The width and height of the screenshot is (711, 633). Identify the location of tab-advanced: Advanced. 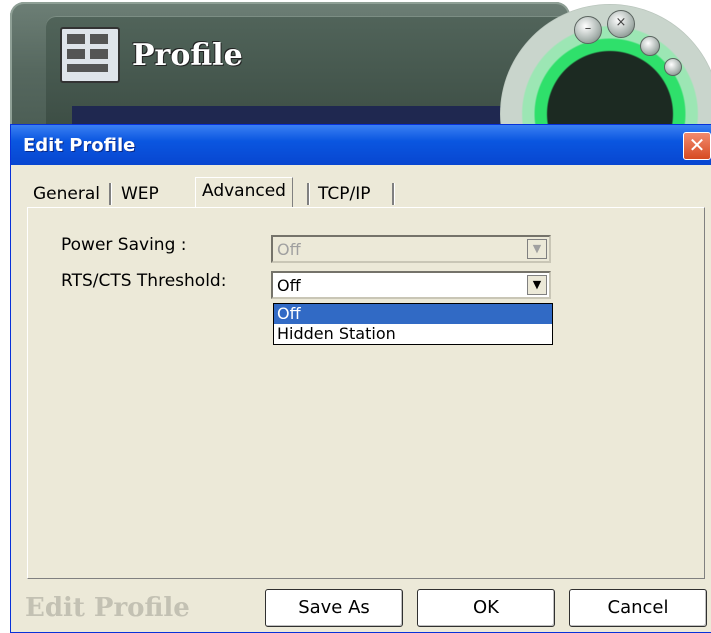
(244, 192).